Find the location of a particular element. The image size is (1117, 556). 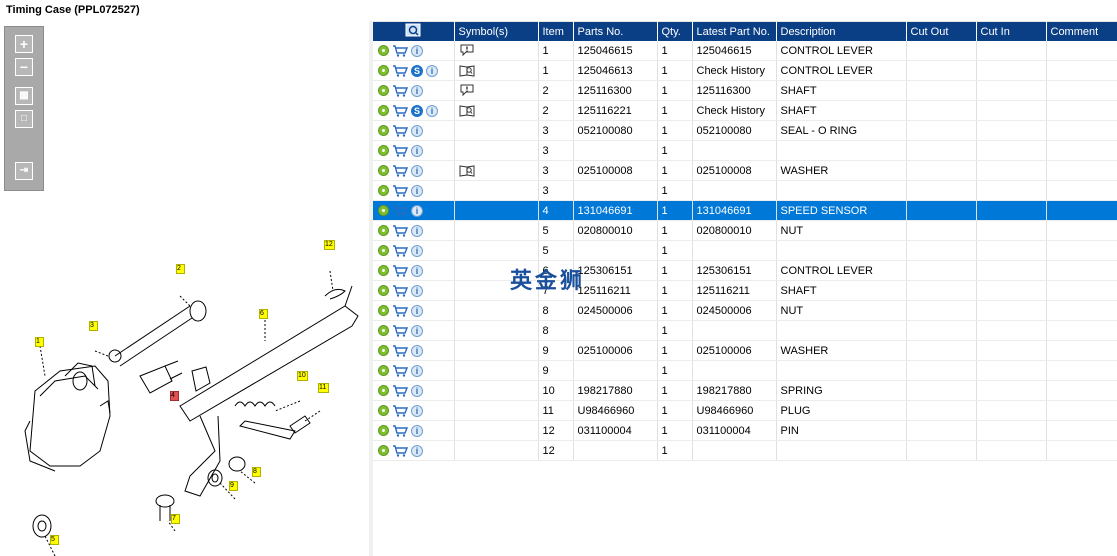

callout-2: 2 is located at coordinates (180, 269).